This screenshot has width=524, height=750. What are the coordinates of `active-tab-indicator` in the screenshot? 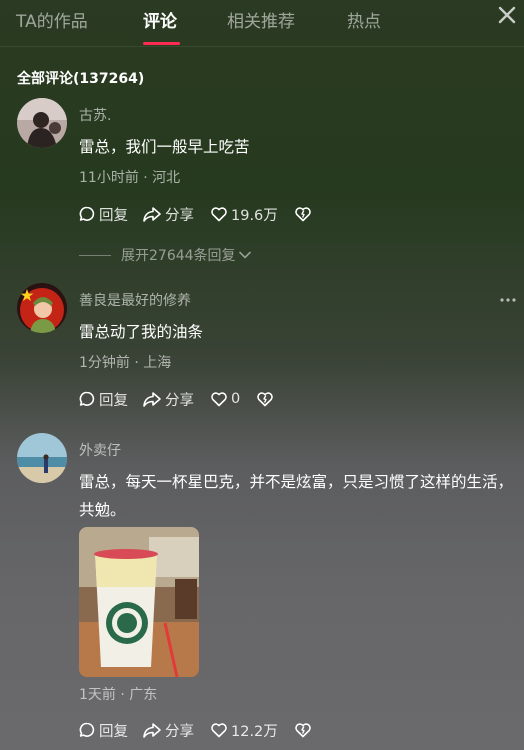 It's located at (161, 43).